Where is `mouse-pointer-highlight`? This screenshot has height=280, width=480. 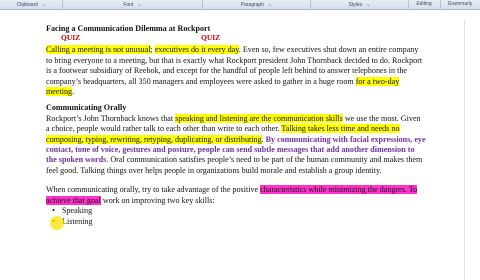
mouse-pointer-highlight is located at coordinates (57, 223).